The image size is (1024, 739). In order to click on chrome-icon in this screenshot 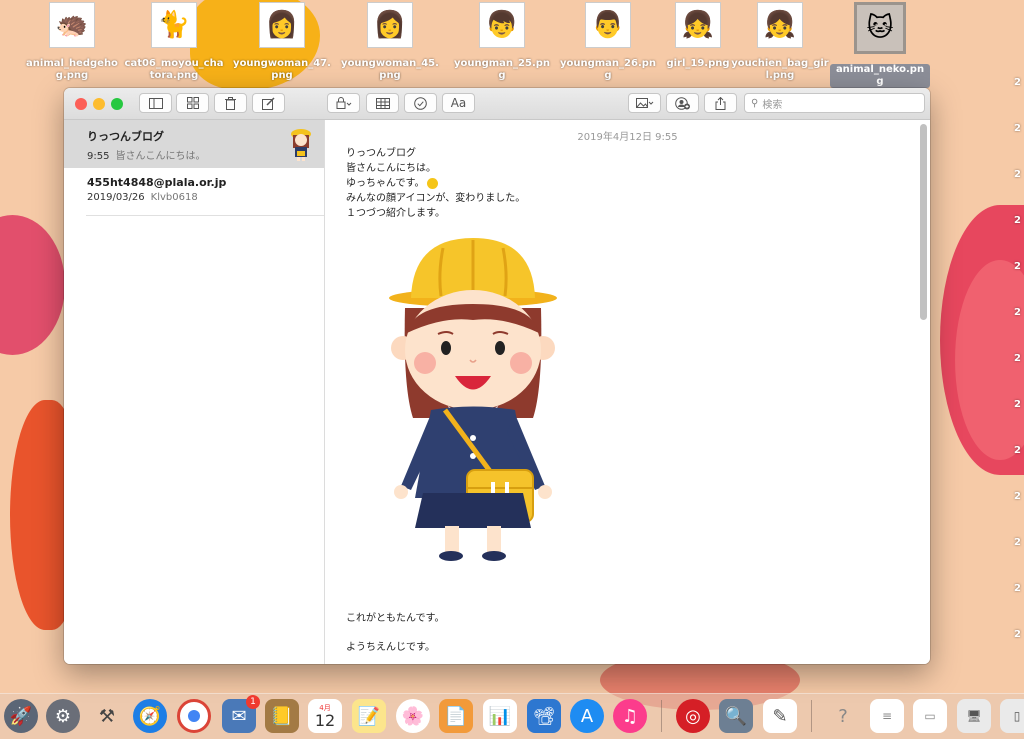, I will do `click(194, 716)`.